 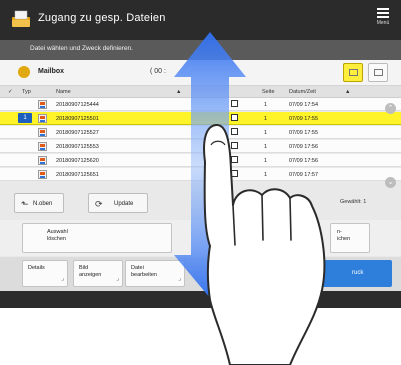 What do you see at coordinates (302, 92) in the screenshot?
I see `column-datetime: Datum/Zeit` at bounding box center [302, 92].